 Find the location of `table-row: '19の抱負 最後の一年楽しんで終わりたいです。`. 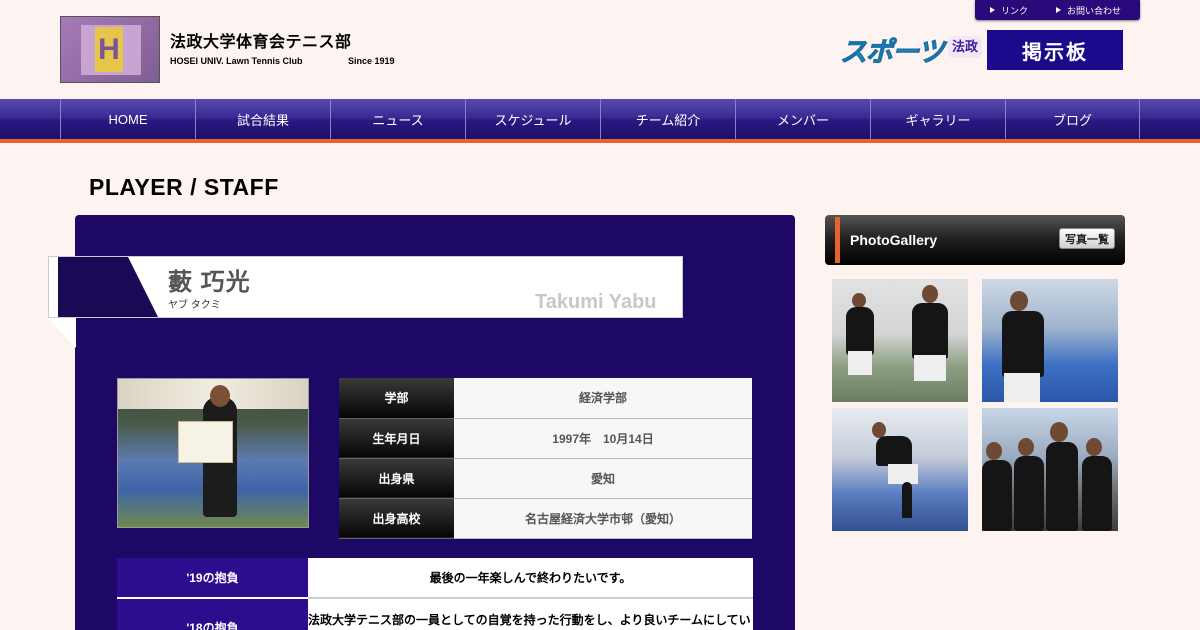

table-row: '19の抱負 最後の一年楽しんで終わりたいです。 is located at coordinates (435, 578).